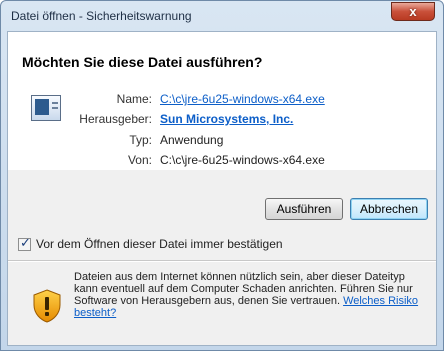  Describe the element at coordinates (226, 119) in the screenshot. I see `publisher-link: Sun Microsystems, Inc.` at that location.